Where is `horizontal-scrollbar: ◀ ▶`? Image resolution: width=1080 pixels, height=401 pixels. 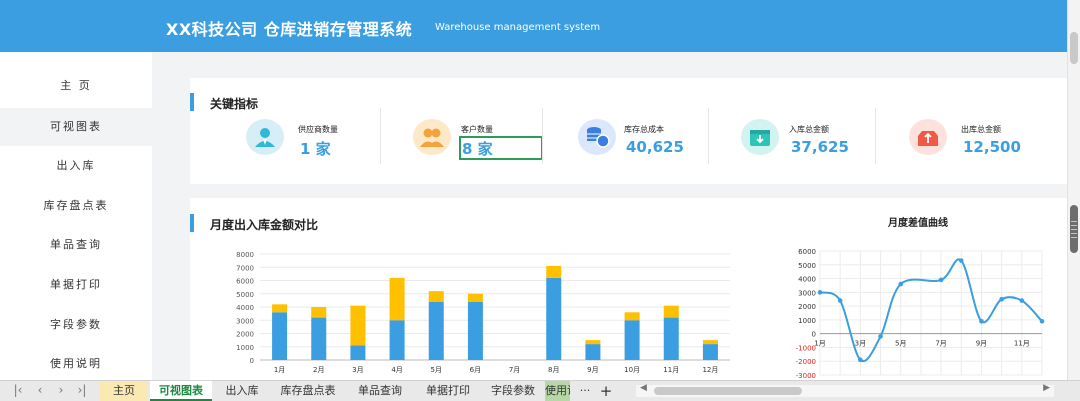
horizontal-scrollbar: ◀ ▶ is located at coordinates (845, 390).